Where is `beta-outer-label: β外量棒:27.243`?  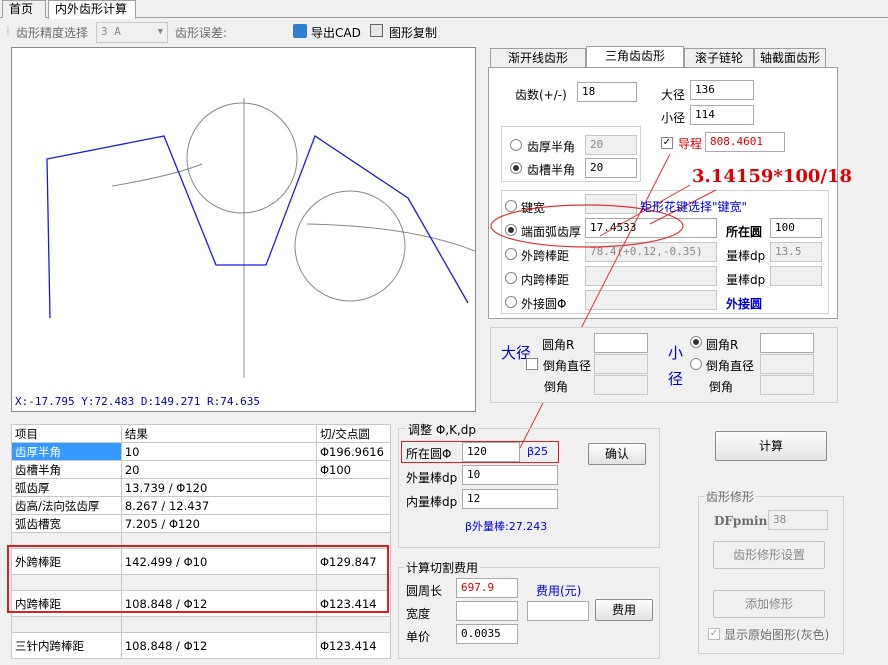 beta-outer-label: β外量棒:27.243 is located at coordinates (506, 526).